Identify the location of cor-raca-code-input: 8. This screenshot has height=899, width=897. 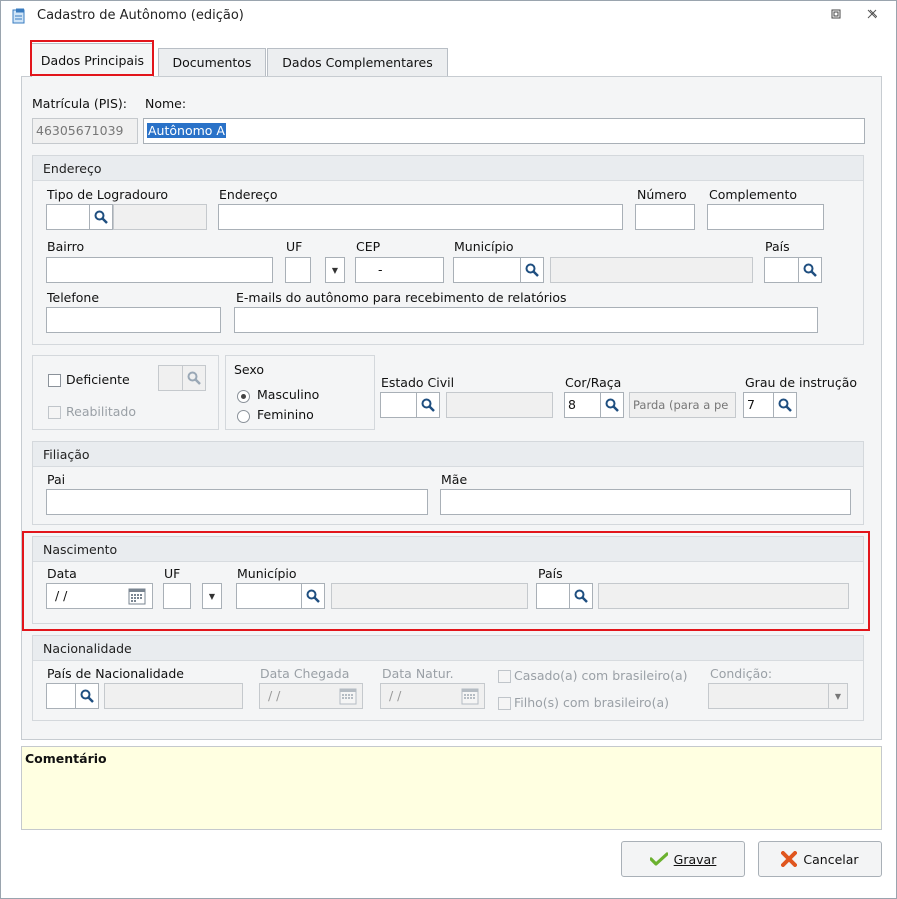
(582, 405).